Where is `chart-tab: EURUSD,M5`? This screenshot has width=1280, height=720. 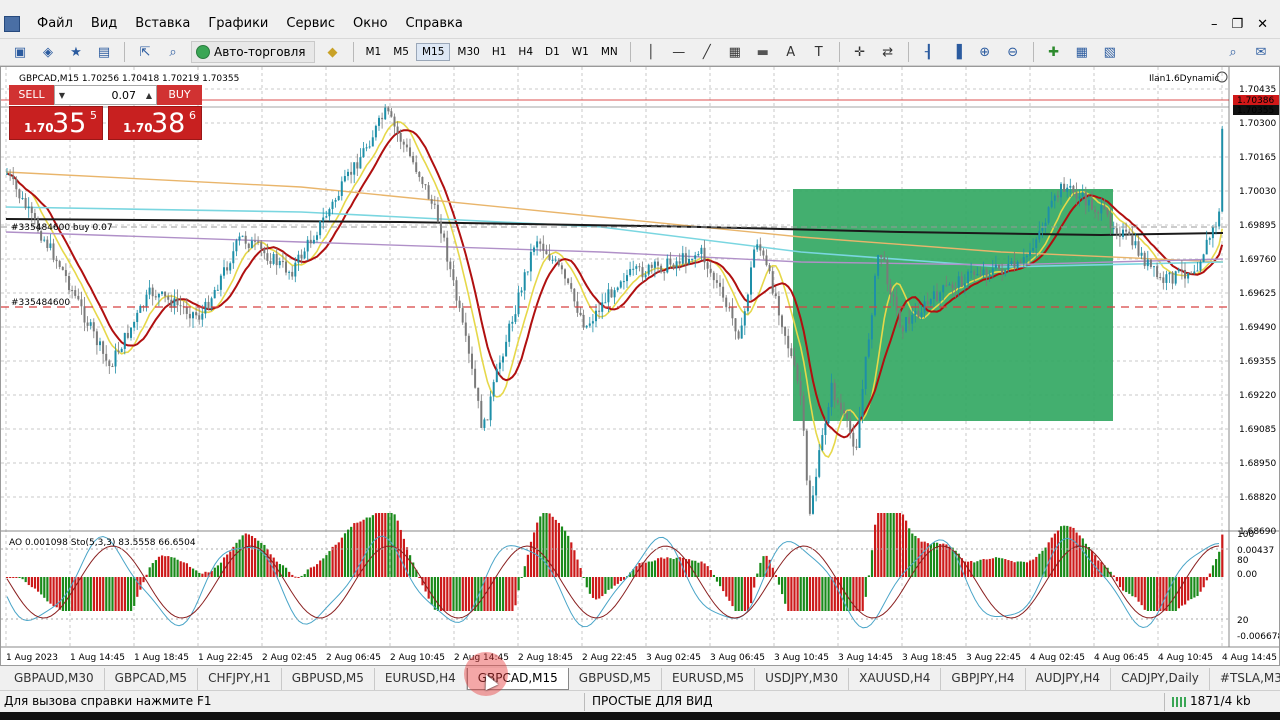
chart-tab: EURUSD,M5 is located at coordinates (709, 679).